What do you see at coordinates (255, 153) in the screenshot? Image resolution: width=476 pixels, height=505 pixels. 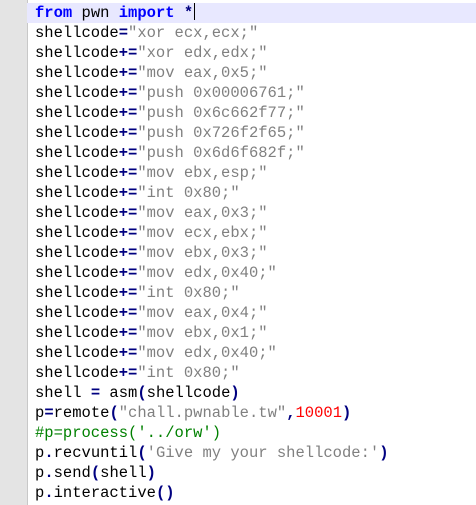 I see `code-line: shellcode+="push 0x6d6f682f;"` at bounding box center [255, 153].